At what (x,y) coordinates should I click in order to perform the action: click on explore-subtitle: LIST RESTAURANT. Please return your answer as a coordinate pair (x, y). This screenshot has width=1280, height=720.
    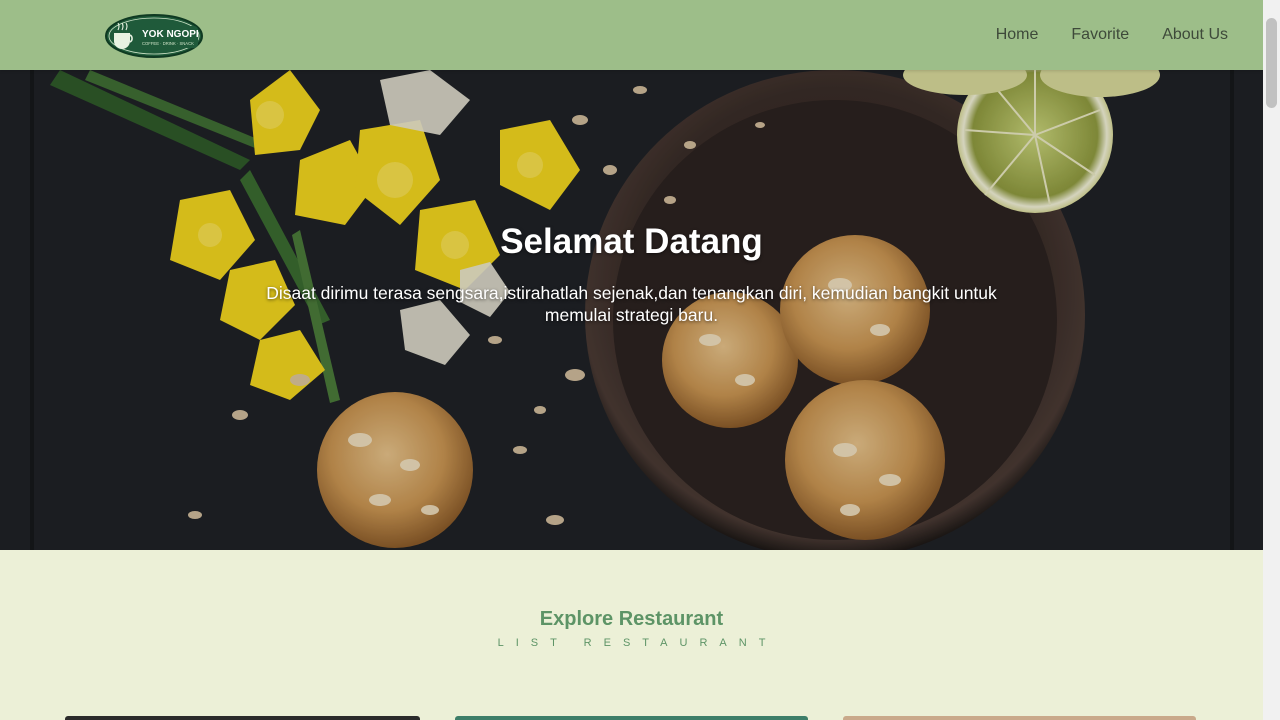
    Looking at the image, I should click on (637, 643).